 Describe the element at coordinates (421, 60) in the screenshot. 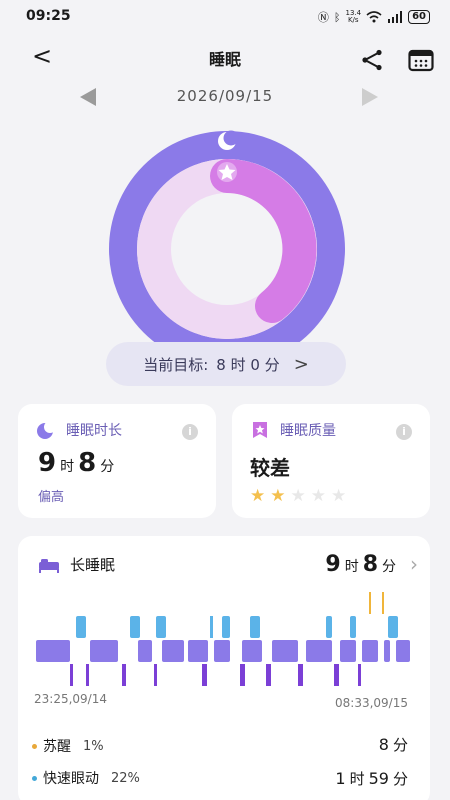

I see `calendar-icon` at that location.